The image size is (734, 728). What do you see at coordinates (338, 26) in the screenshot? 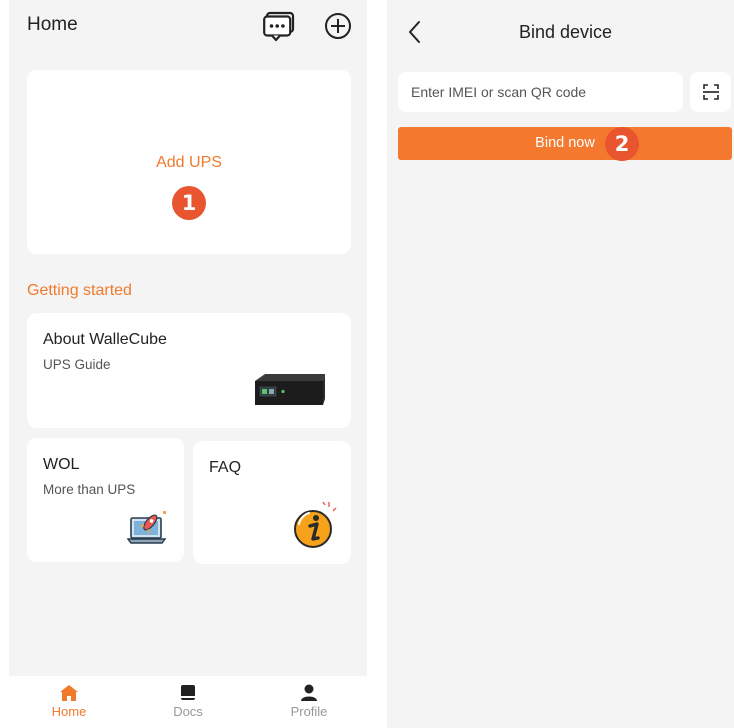
I see `add-circle-icon` at bounding box center [338, 26].